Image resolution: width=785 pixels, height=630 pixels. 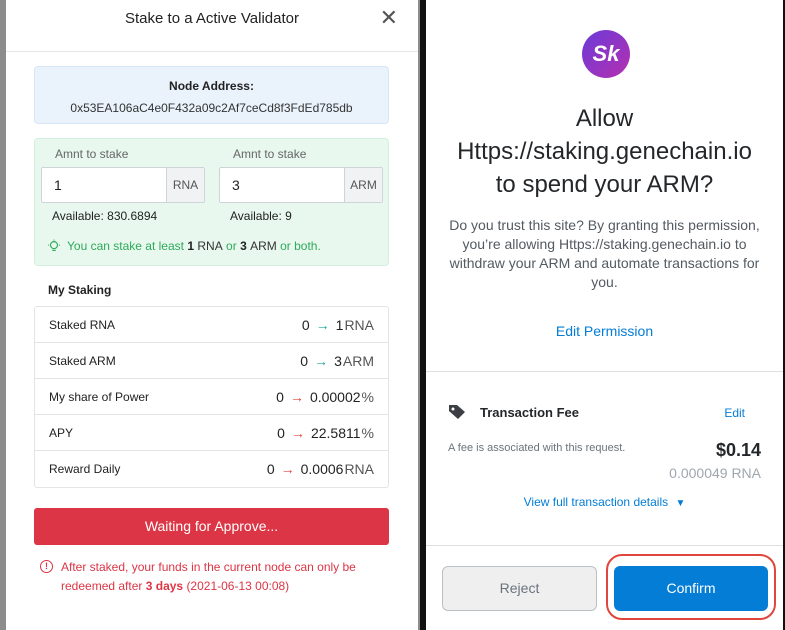 I want to click on table-row: APY 0 → 22.5811%, so click(x=211, y=433).